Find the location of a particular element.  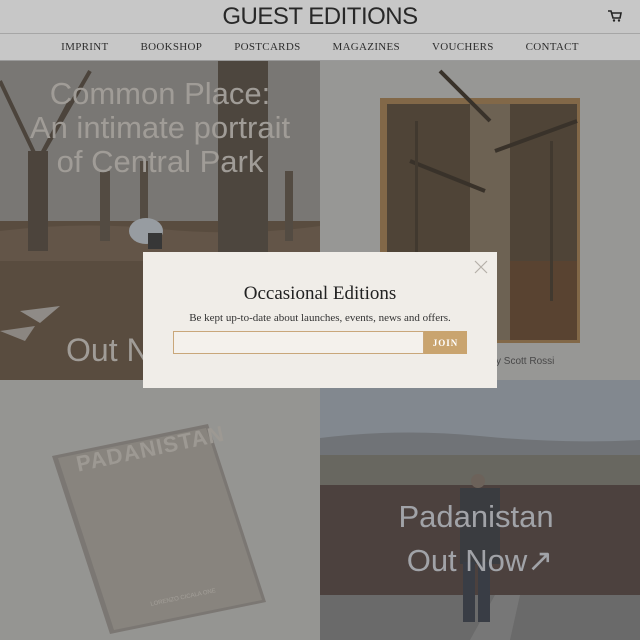

join-button: JOIN is located at coordinates (445, 342).